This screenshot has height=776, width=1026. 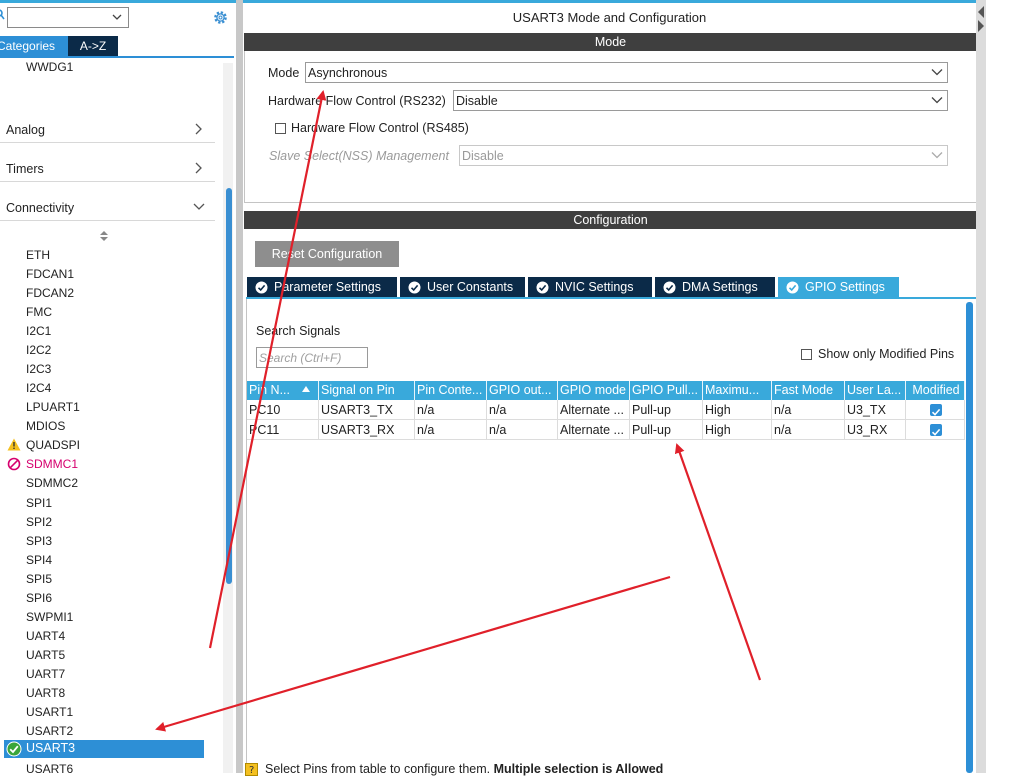 I want to click on mode-select: Asynchronous, so click(x=626, y=72).